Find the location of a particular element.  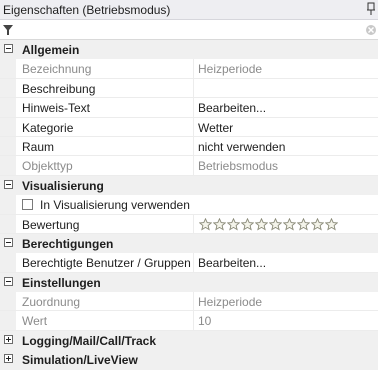

property-name: Kategorie is located at coordinates (48, 127).